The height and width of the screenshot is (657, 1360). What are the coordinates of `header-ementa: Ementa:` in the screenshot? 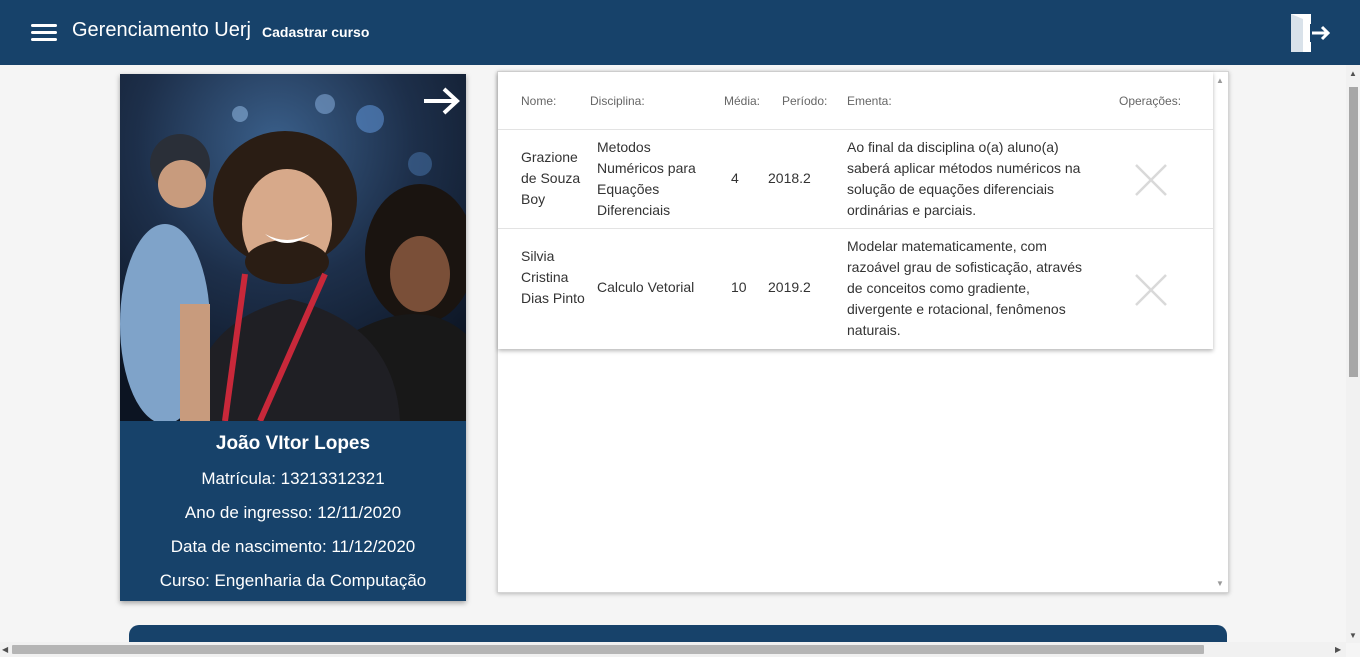 It's located at (869, 101).